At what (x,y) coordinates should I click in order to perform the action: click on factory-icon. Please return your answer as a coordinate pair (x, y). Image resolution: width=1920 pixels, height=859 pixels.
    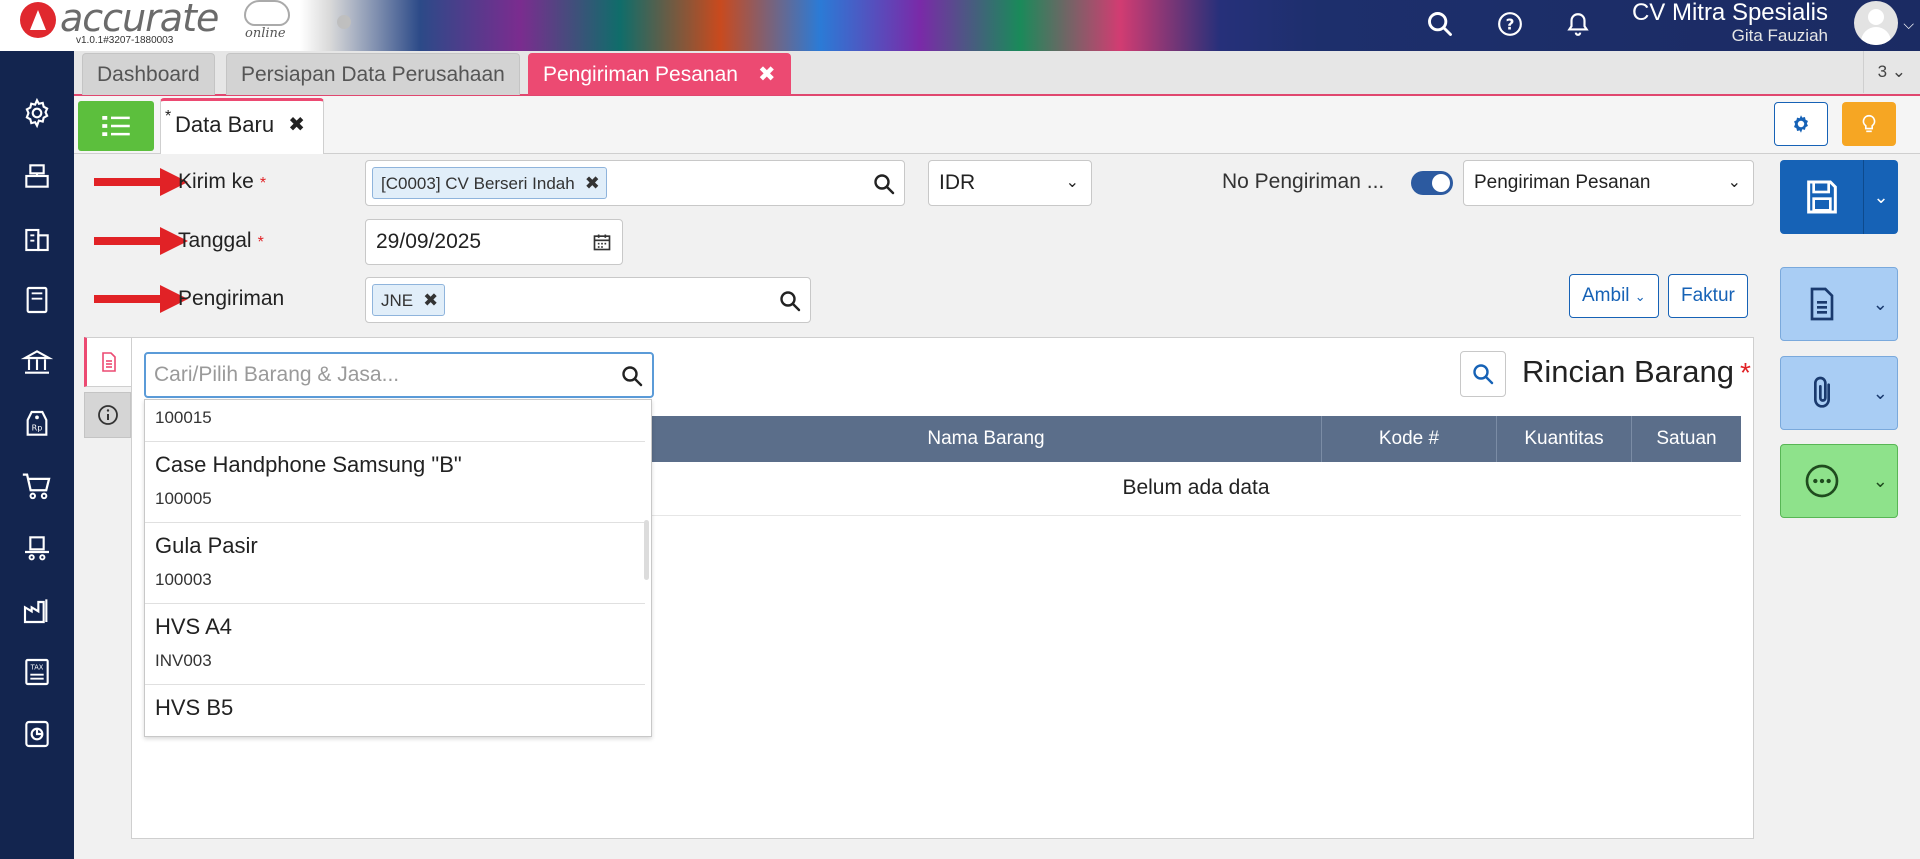
    Looking at the image, I should click on (35, 611).